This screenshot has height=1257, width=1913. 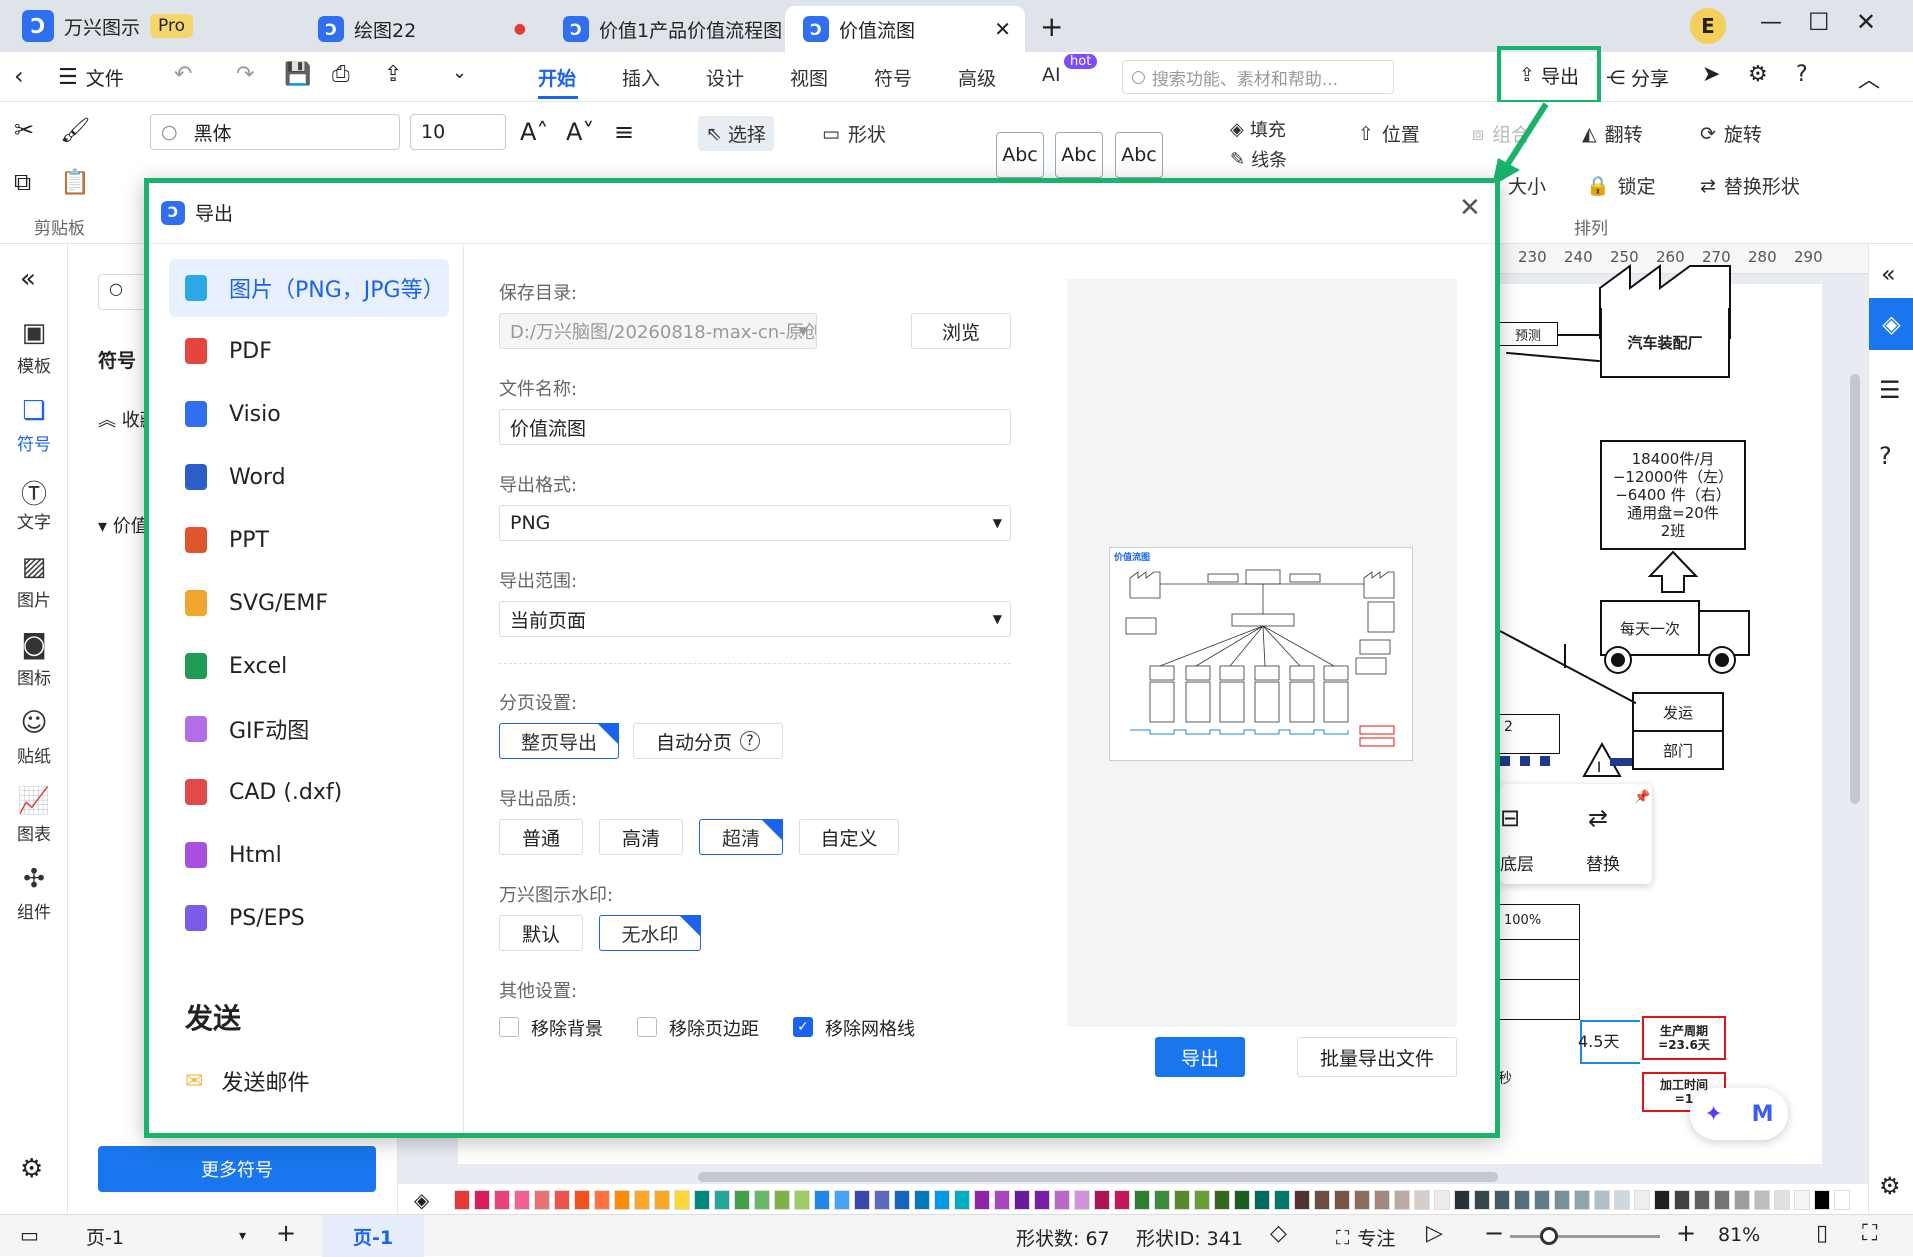 What do you see at coordinates (34, 815) in the screenshot?
I see `sidebar-item-chart: 📈 图表` at bounding box center [34, 815].